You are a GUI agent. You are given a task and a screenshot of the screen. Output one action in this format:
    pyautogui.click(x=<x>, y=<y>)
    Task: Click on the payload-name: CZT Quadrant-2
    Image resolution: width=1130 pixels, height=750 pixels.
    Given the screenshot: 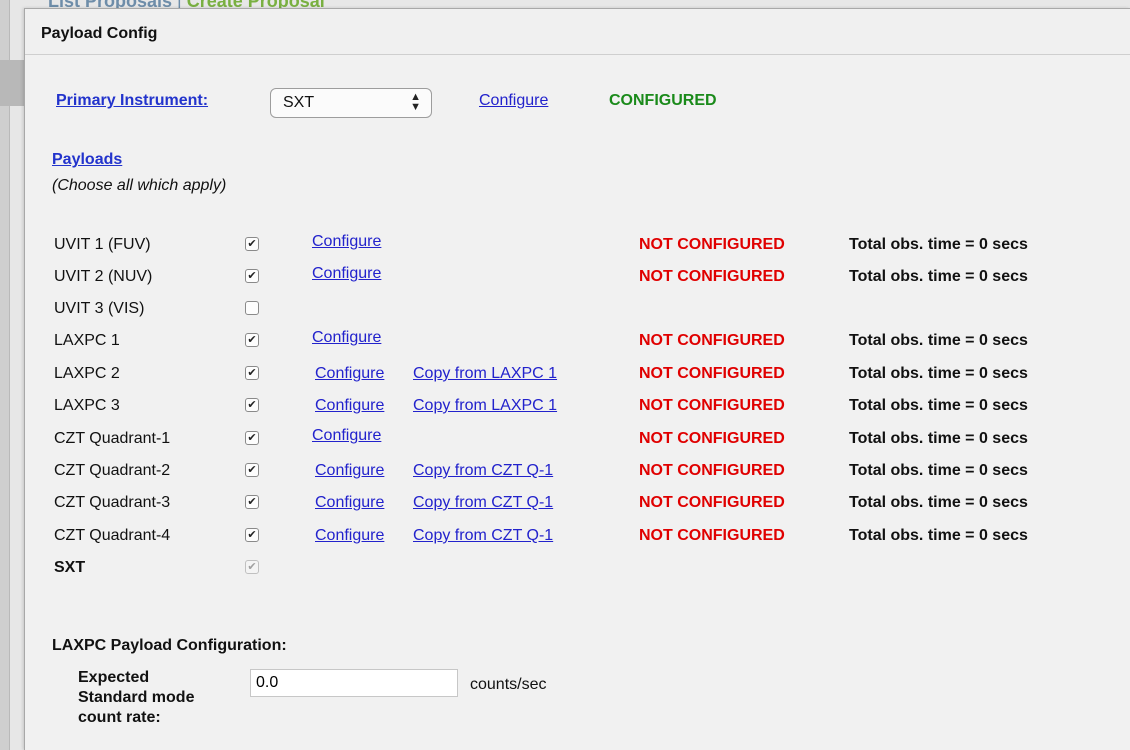 What is the action you would take?
    pyautogui.click(x=112, y=470)
    